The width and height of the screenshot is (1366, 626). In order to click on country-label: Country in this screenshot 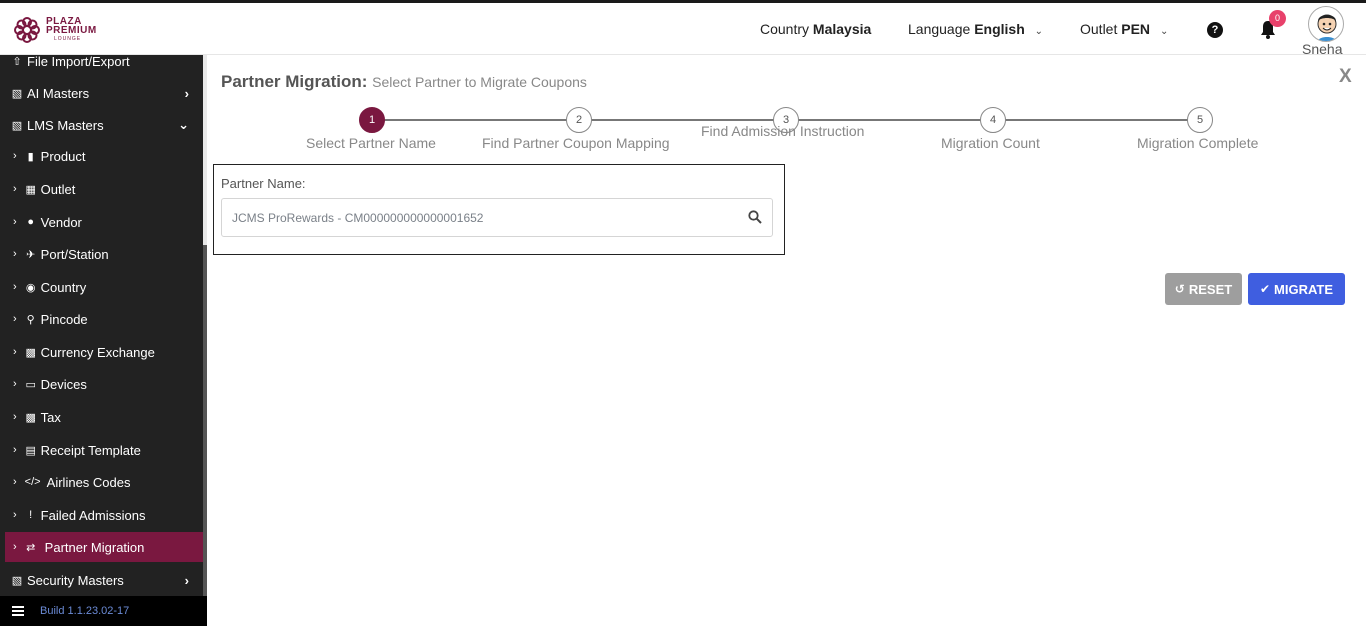, I will do `click(785, 29)`.